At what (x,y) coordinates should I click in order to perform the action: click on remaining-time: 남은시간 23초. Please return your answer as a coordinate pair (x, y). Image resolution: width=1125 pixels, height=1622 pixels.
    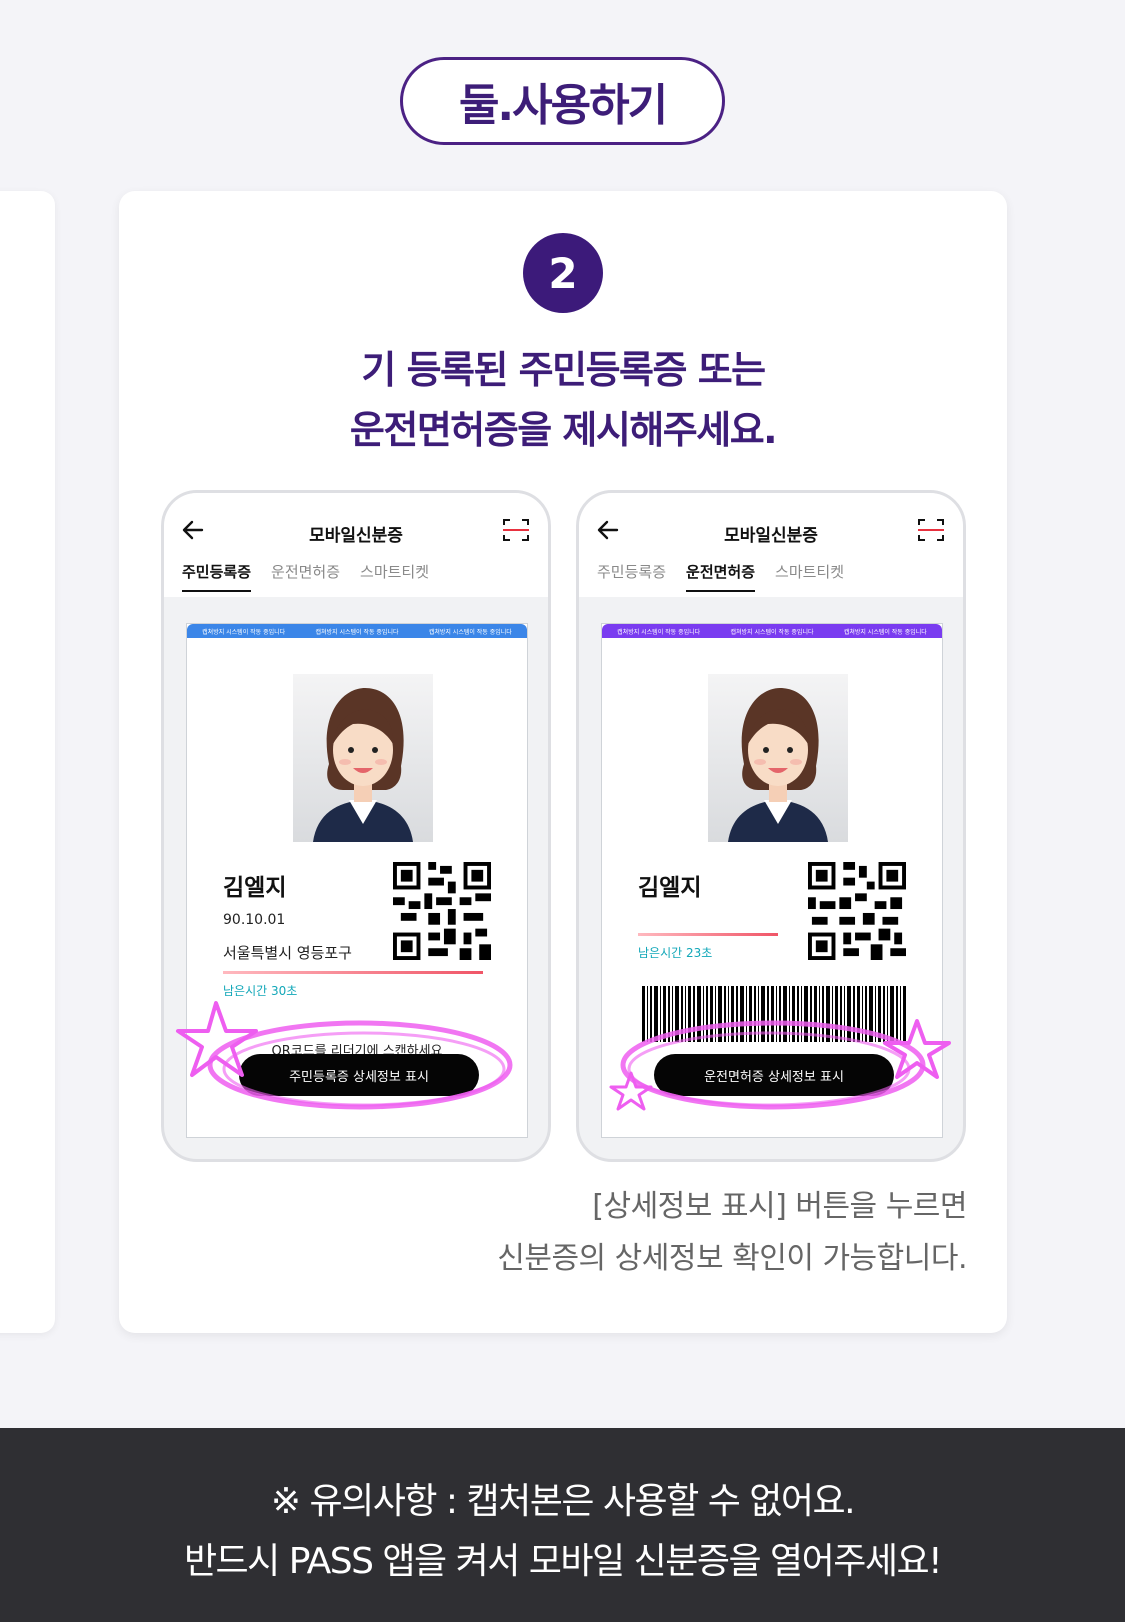
    Looking at the image, I should click on (675, 953).